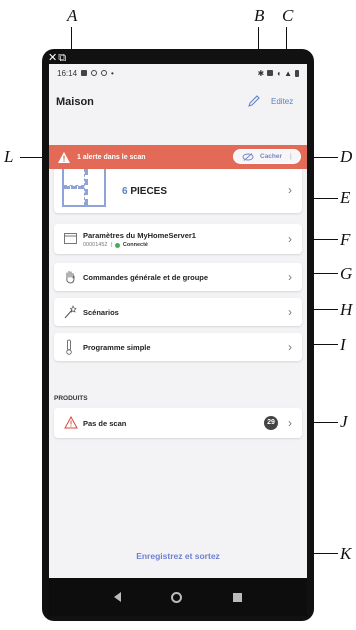 This screenshot has height=630, width=356. I want to click on rooms-label: PIECES, so click(149, 191).